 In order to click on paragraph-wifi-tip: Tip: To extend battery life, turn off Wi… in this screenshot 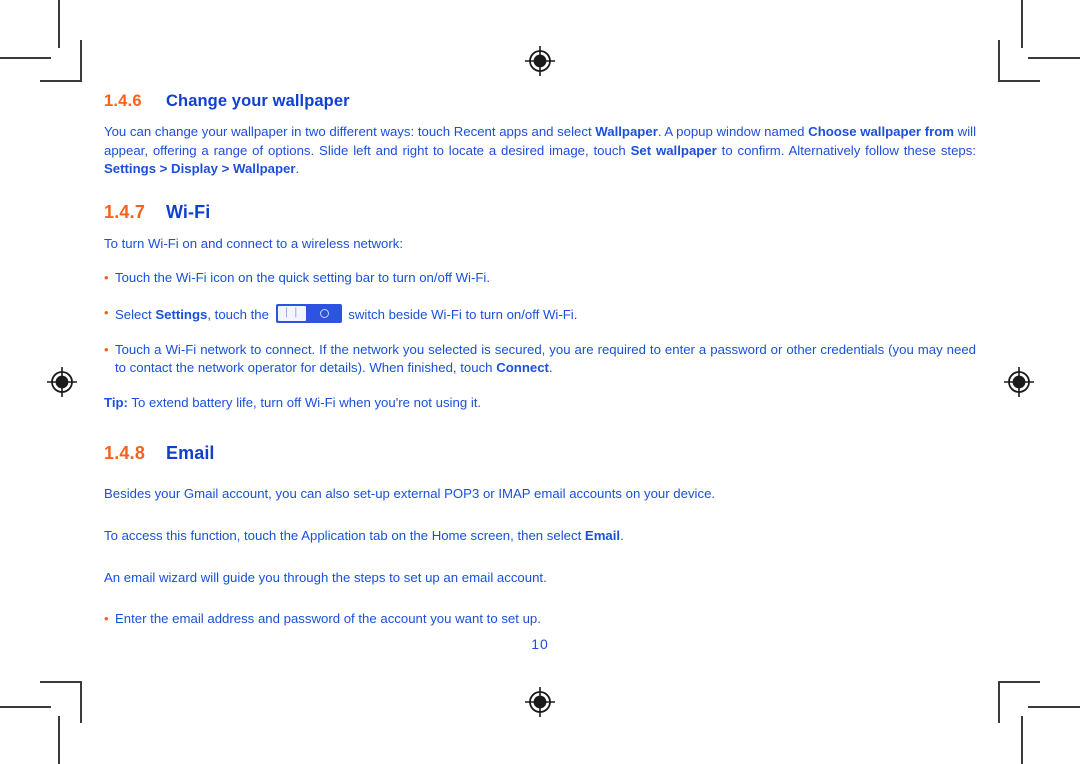, I will do `click(540, 403)`.